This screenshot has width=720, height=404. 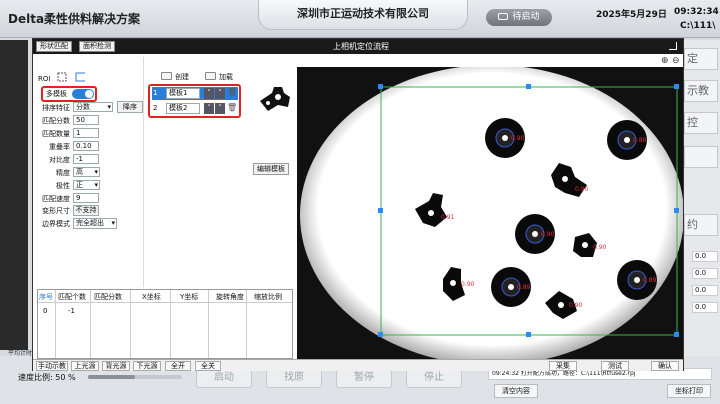 What do you see at coordinates (701, 59) in the screenshot?
I see `side-button-locate: 定` at bounding box center [701, 59].